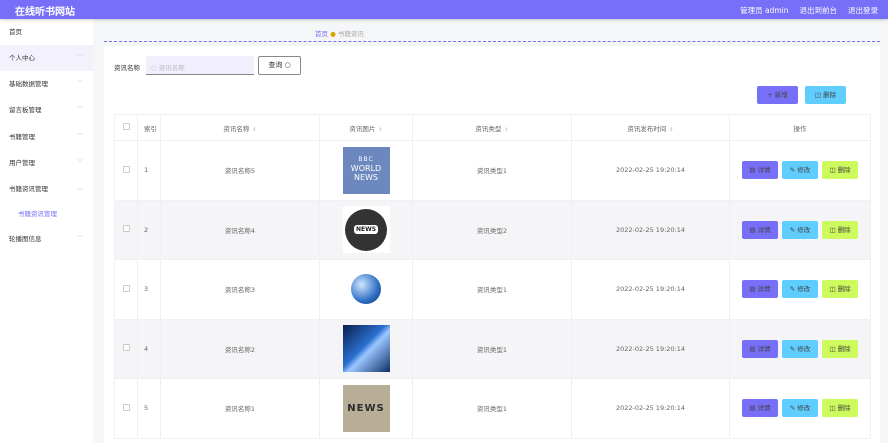 The image size is (888, 443). Describe the element at coordinates (46, 32) in the screenshot. I see `sidebar-item-home: 首页` at that location.